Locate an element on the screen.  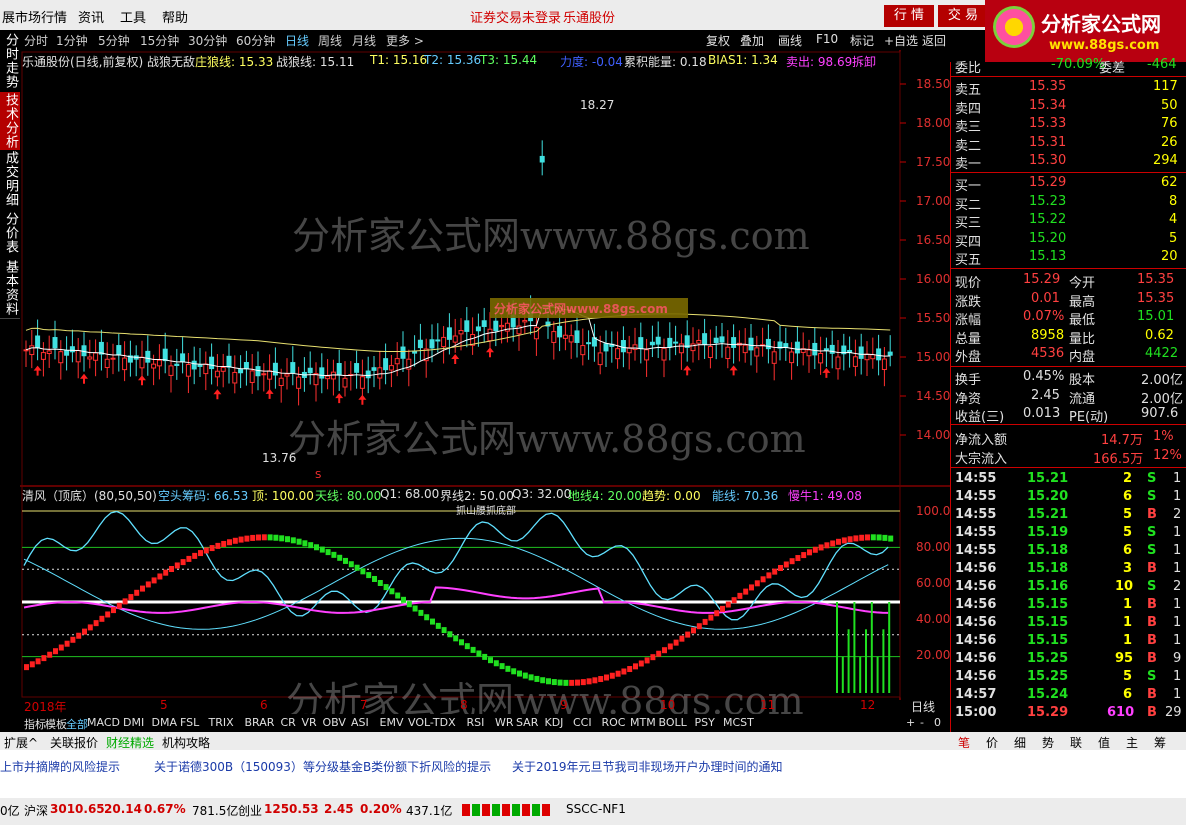
indicator-tab-psy: PSY is located at coordinates (705, 722).